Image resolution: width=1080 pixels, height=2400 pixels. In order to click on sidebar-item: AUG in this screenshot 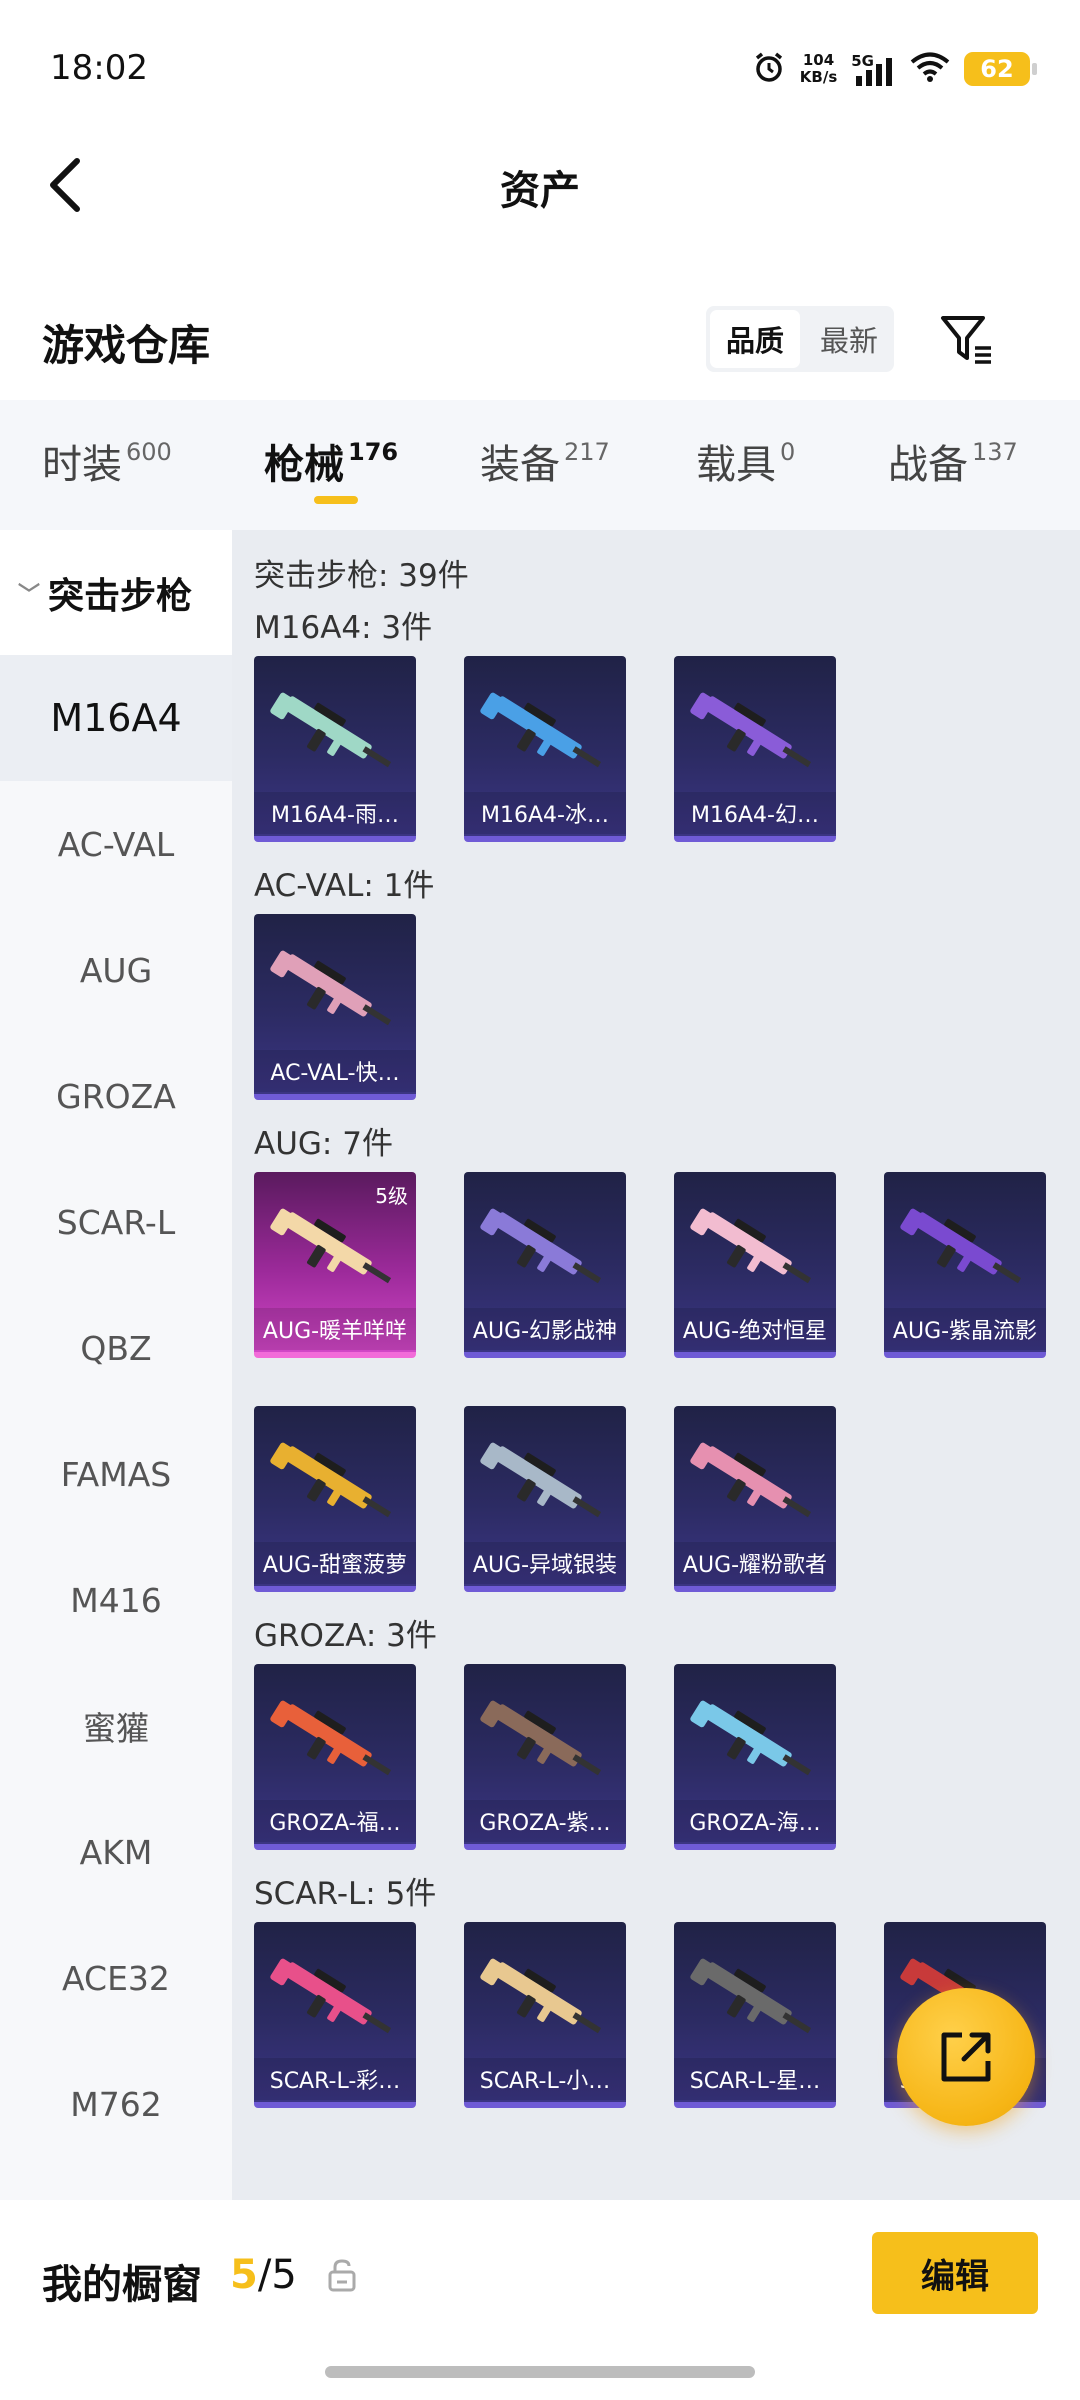, I will do `click(116, 970)`.